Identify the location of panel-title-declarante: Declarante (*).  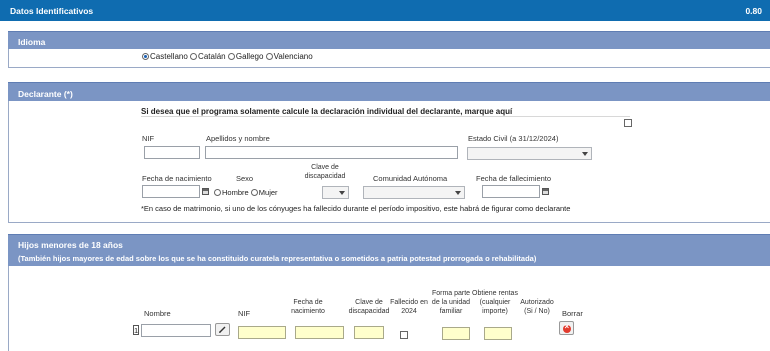
(45, 94).